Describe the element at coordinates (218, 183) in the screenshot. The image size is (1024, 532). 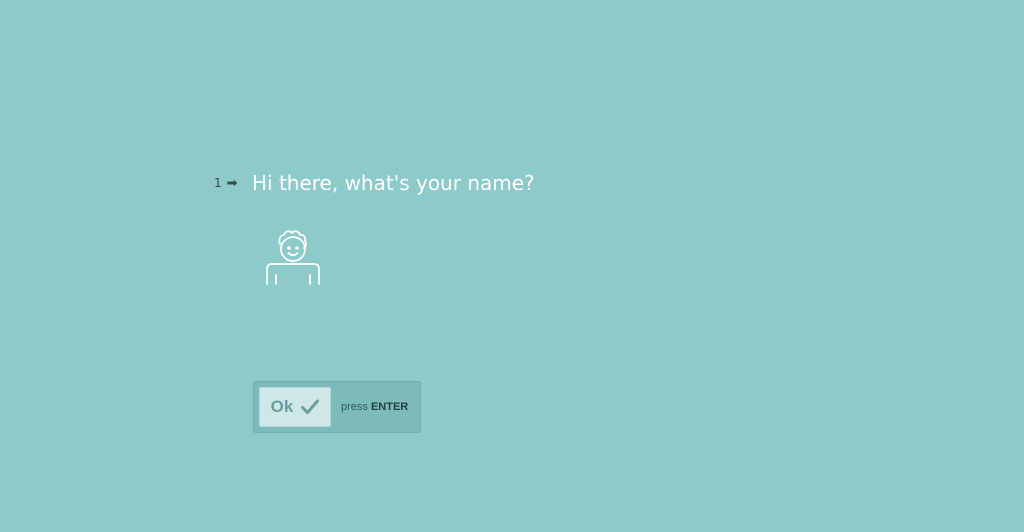
I see `question-number-value: 1` at that location.